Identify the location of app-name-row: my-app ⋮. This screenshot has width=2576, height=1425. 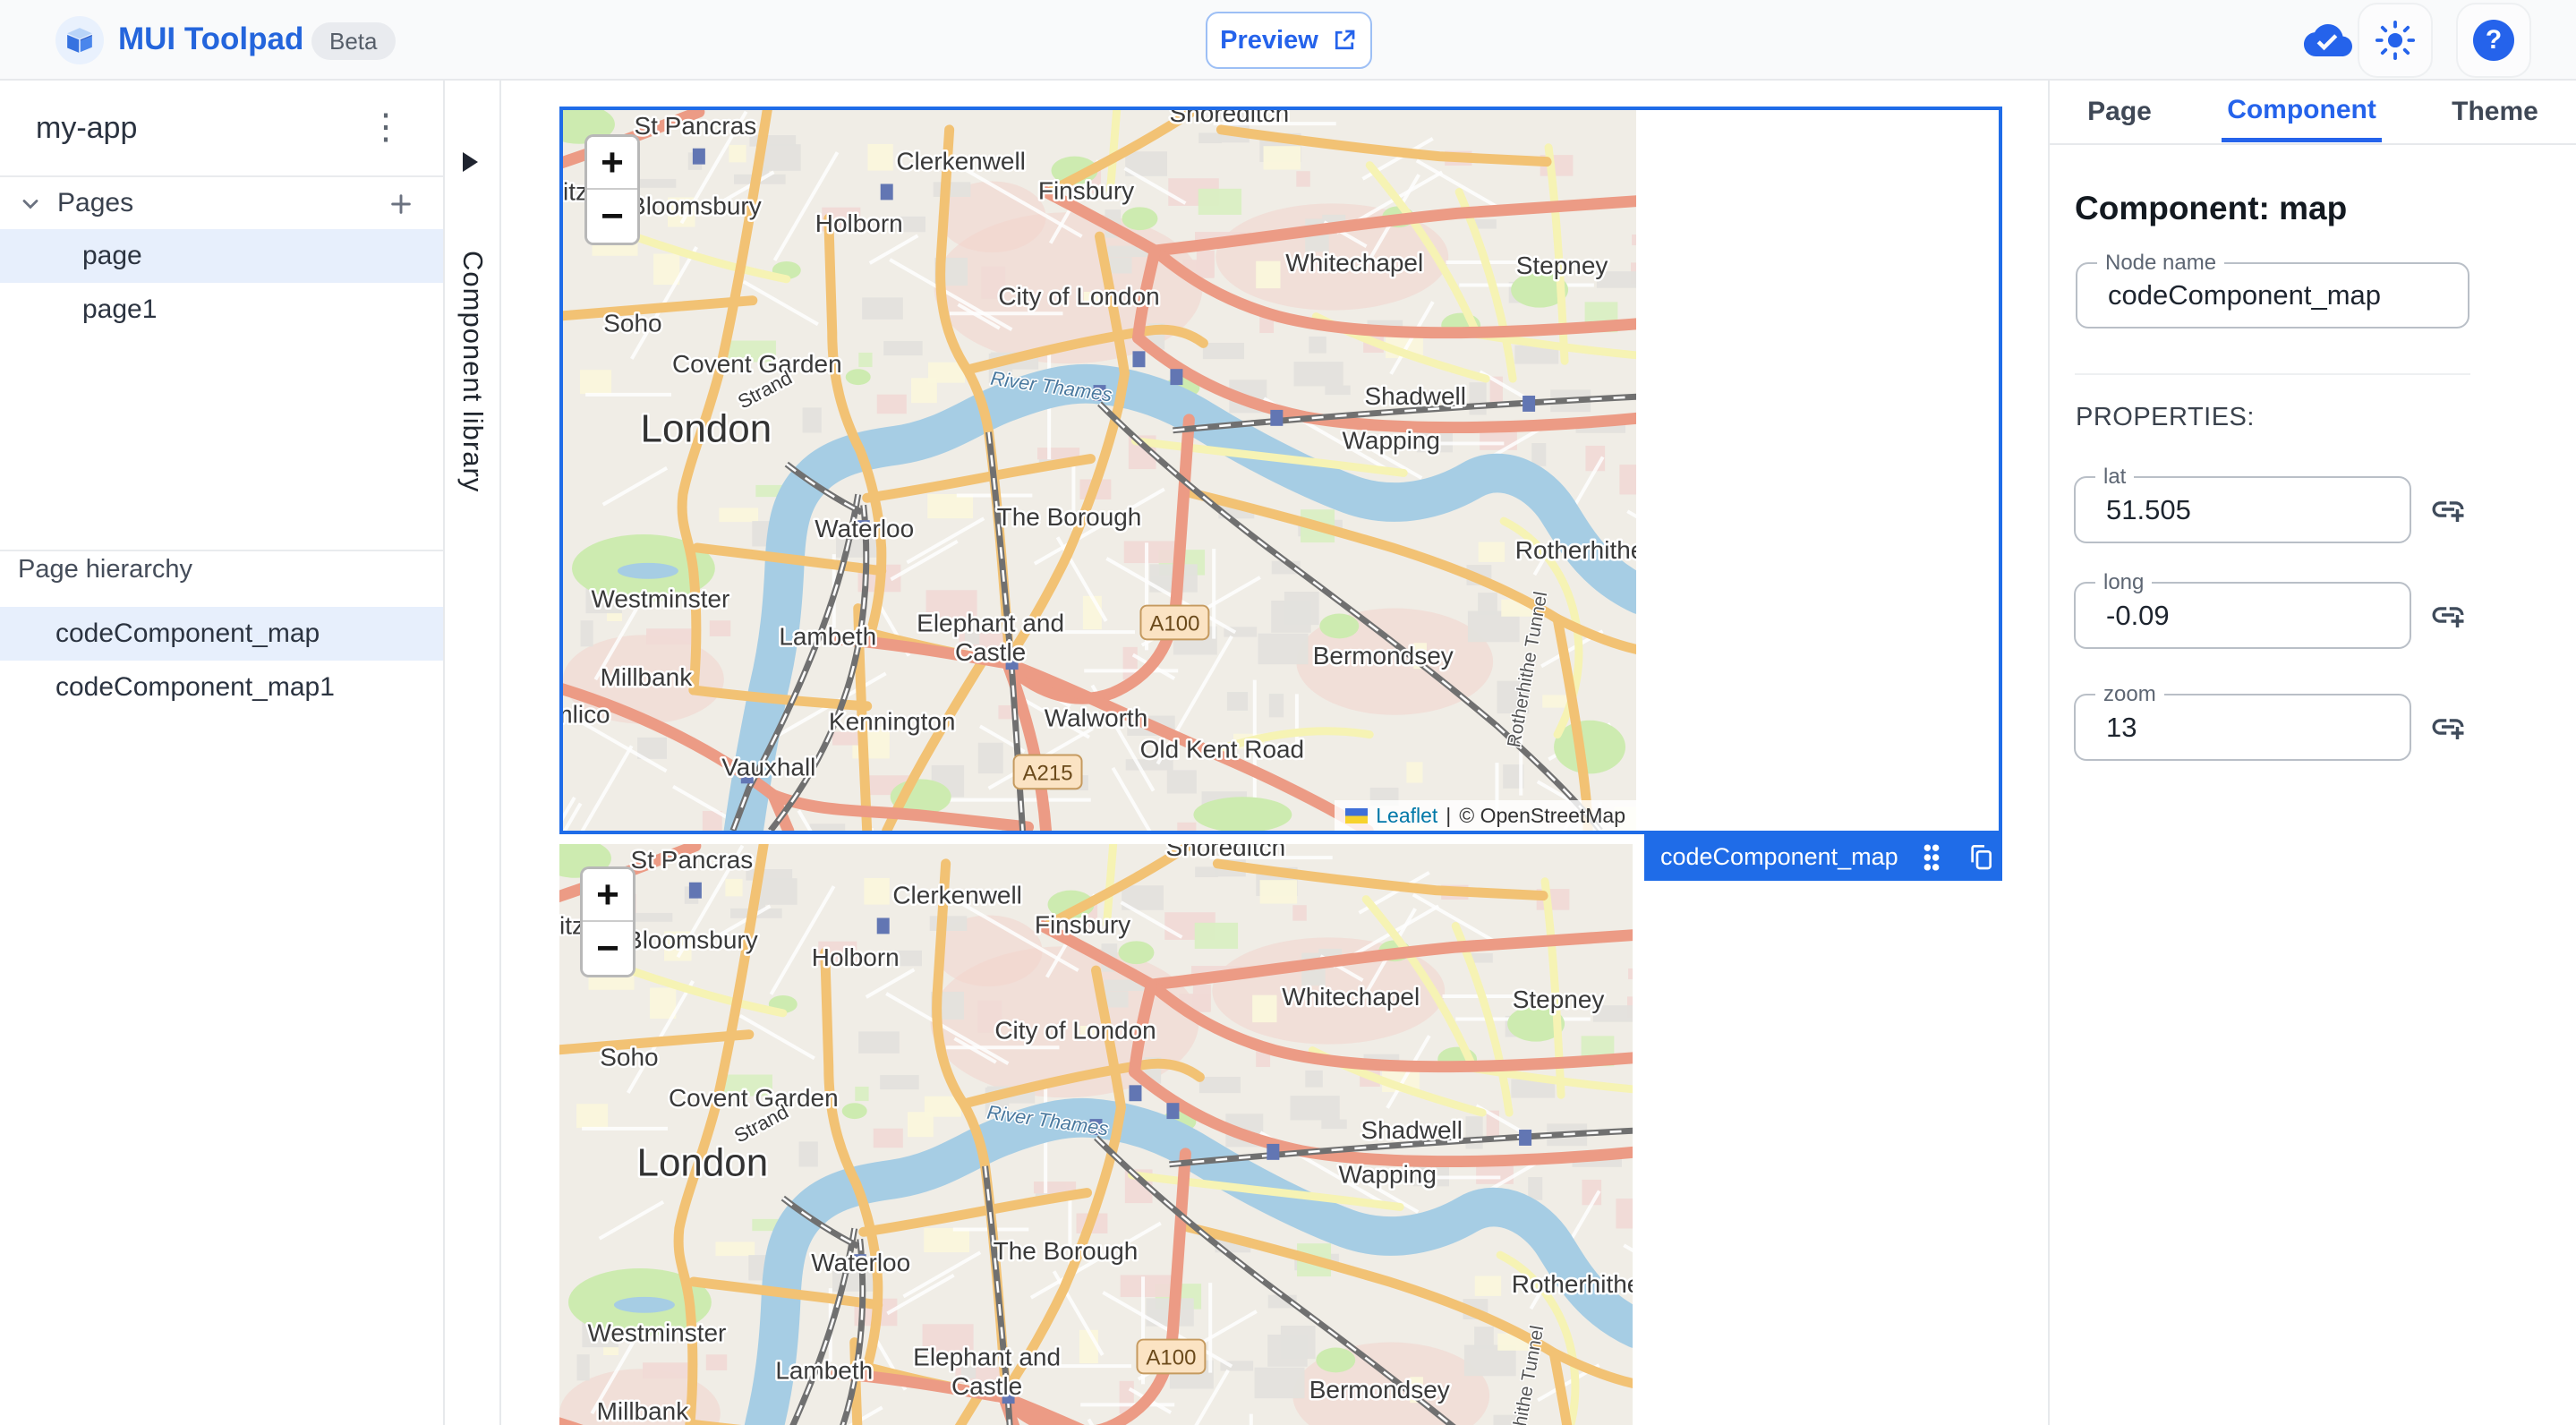
(221, 128).